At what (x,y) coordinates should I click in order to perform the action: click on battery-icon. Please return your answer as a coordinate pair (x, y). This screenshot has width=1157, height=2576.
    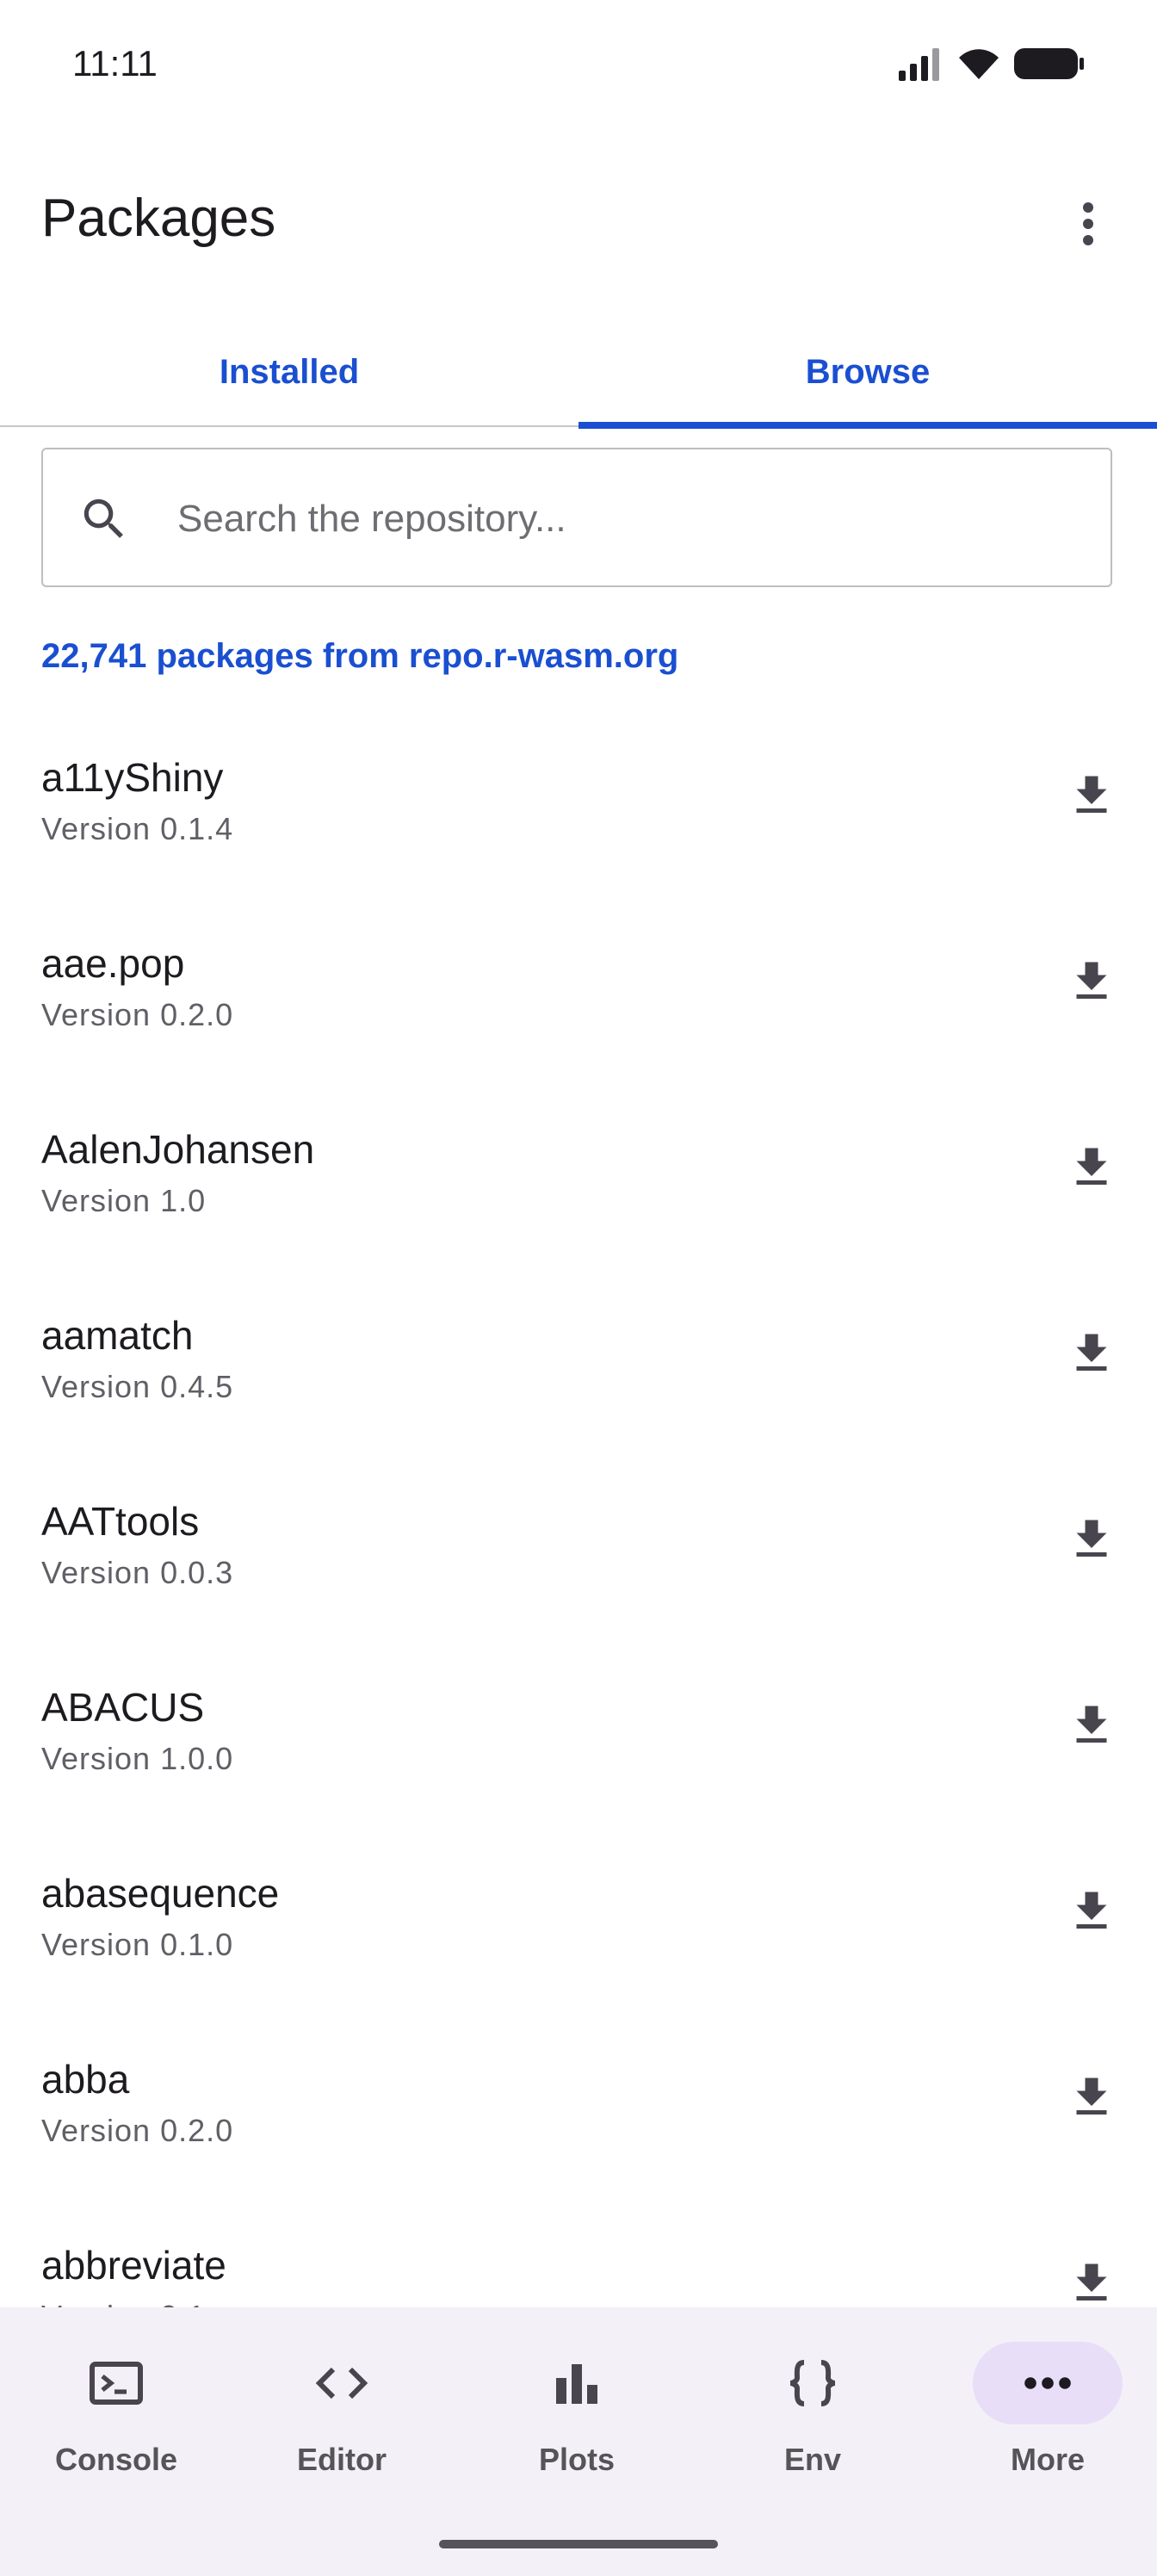
    Looking at the image, I should click on (1049, 64).